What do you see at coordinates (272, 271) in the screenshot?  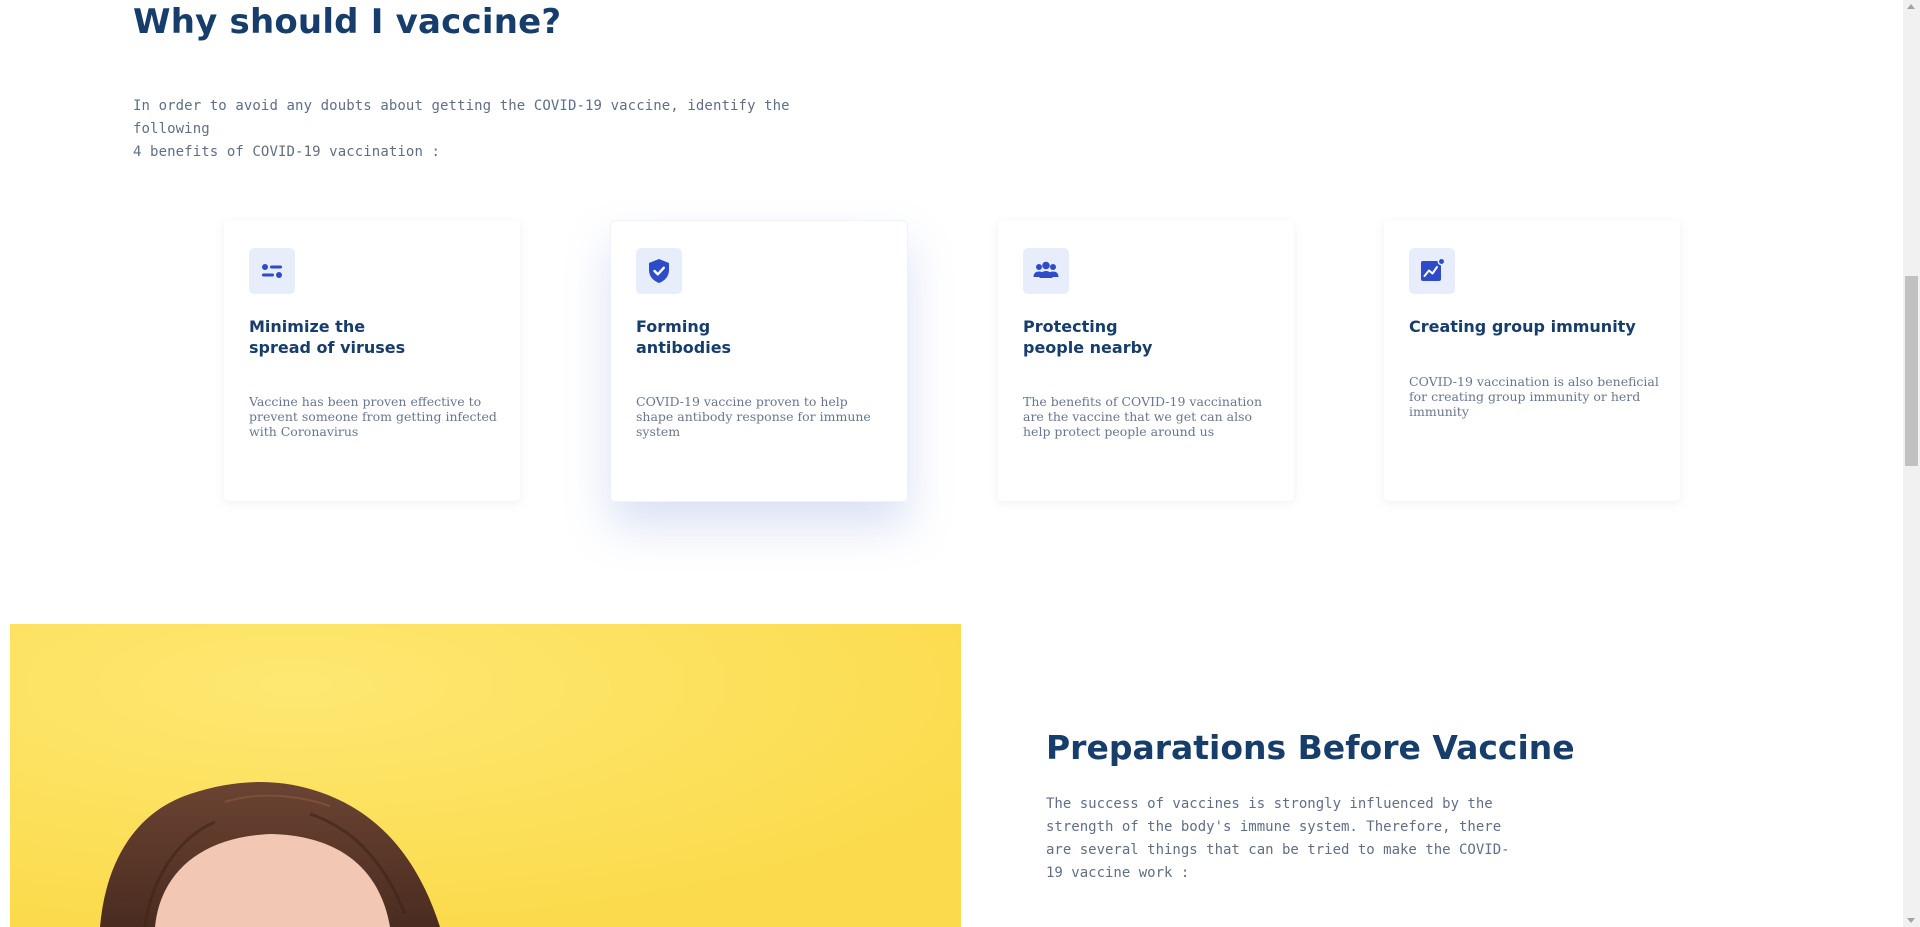 I see `sliders-icon` at bounding box center [272, 271].